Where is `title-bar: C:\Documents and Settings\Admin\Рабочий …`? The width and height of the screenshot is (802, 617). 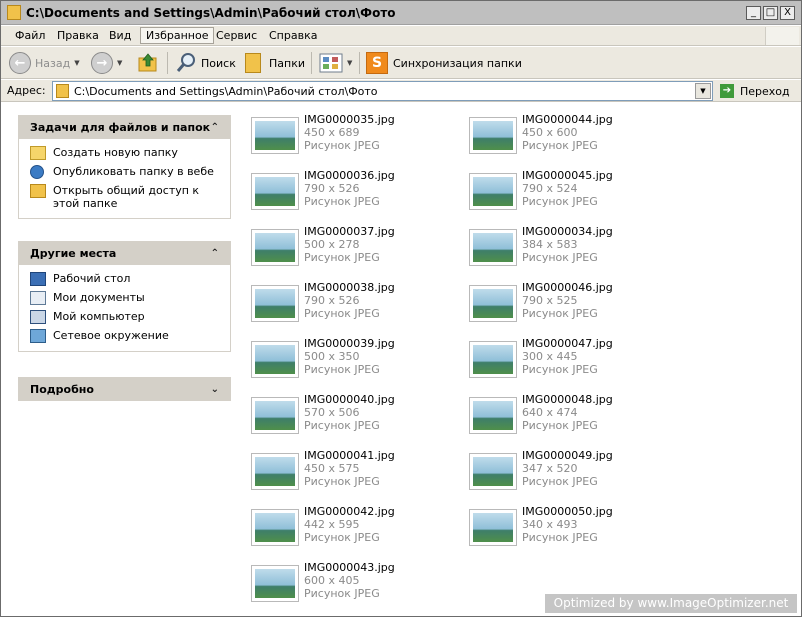 title-bar: C:\Documents and Settings\Admin\Рабочий … is located at coordinates (401, 13).